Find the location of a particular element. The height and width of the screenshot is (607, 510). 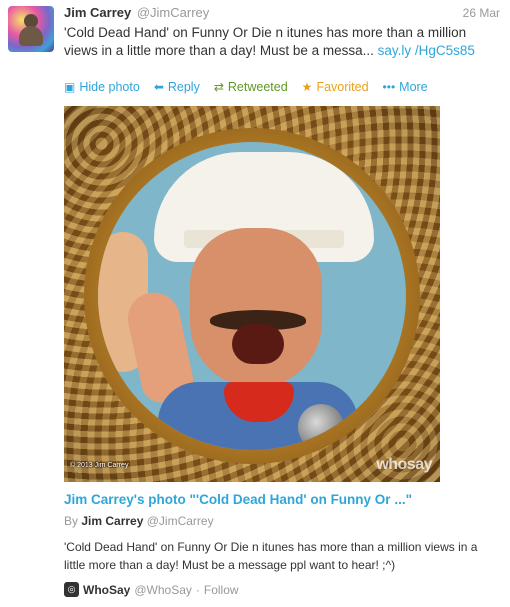

more-button: ••• More is located at coordinates (405, 87).